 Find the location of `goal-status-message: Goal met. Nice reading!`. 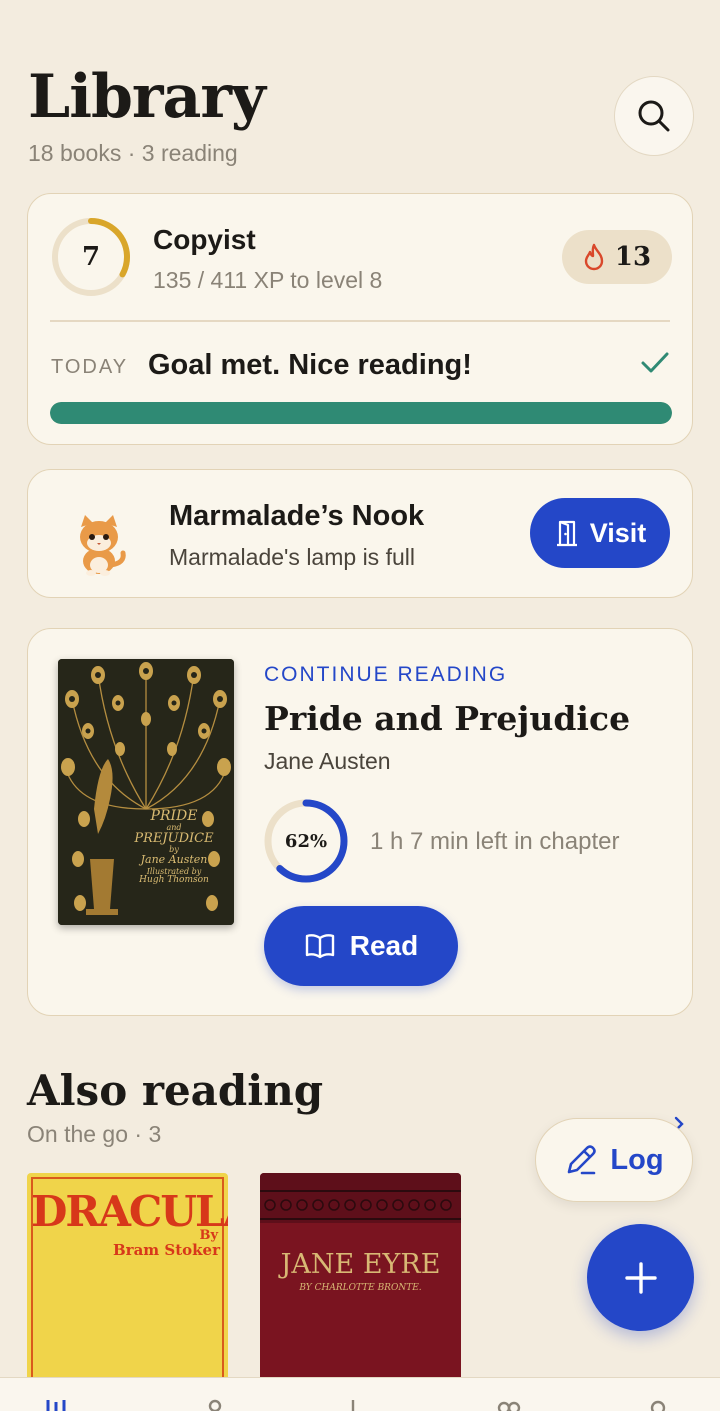

goal-status-message: Goal met. Nice reading! is located at coordinates (310, 365).